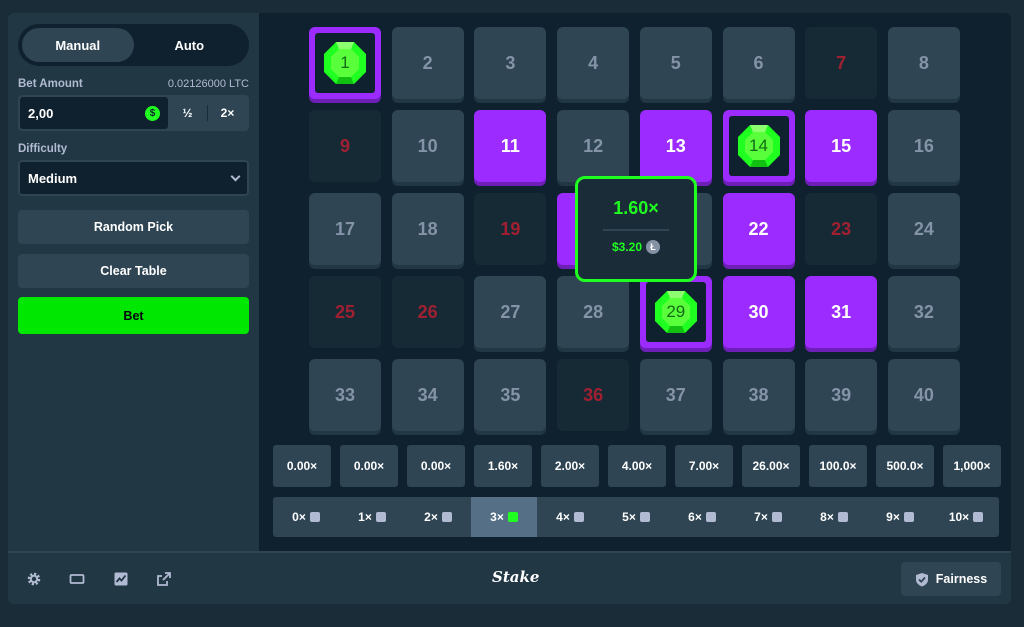  Describe the element at coordinates (761, 517) in the screenshot. I see `hit-count-label: 7×` at that location.